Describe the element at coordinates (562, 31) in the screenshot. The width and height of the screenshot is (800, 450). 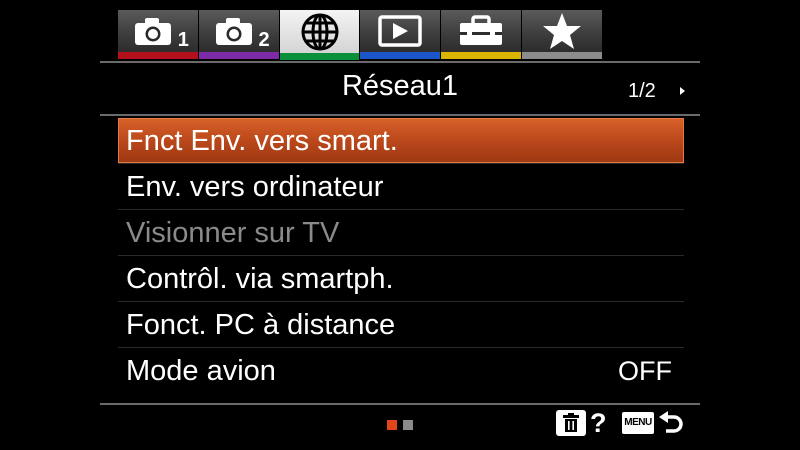
I see `star-icon` at that location.